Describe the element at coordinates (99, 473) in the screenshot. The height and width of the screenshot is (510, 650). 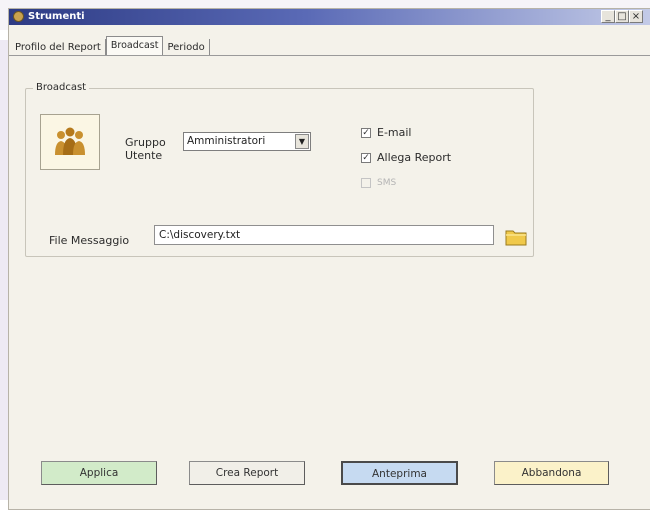
I see `apply-button: Applica` at that location.